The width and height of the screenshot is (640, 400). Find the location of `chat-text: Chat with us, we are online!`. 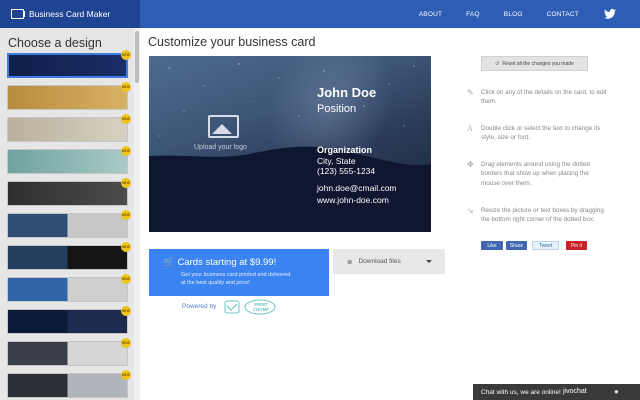

chat-text: Chat with us, we are online! is located at coordinates (521, 392).